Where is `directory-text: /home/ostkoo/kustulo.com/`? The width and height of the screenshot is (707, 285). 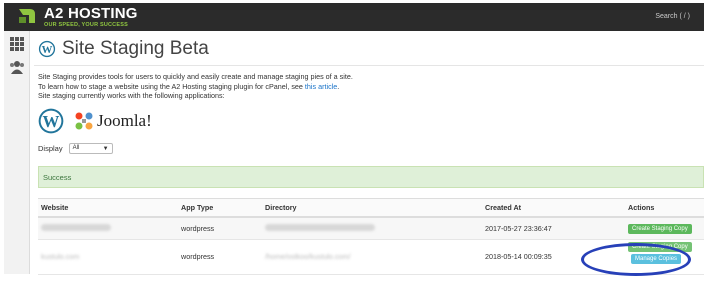
directory-text: /home/ostkoo/kustulo.com/ is located at coordinates (308, 256).